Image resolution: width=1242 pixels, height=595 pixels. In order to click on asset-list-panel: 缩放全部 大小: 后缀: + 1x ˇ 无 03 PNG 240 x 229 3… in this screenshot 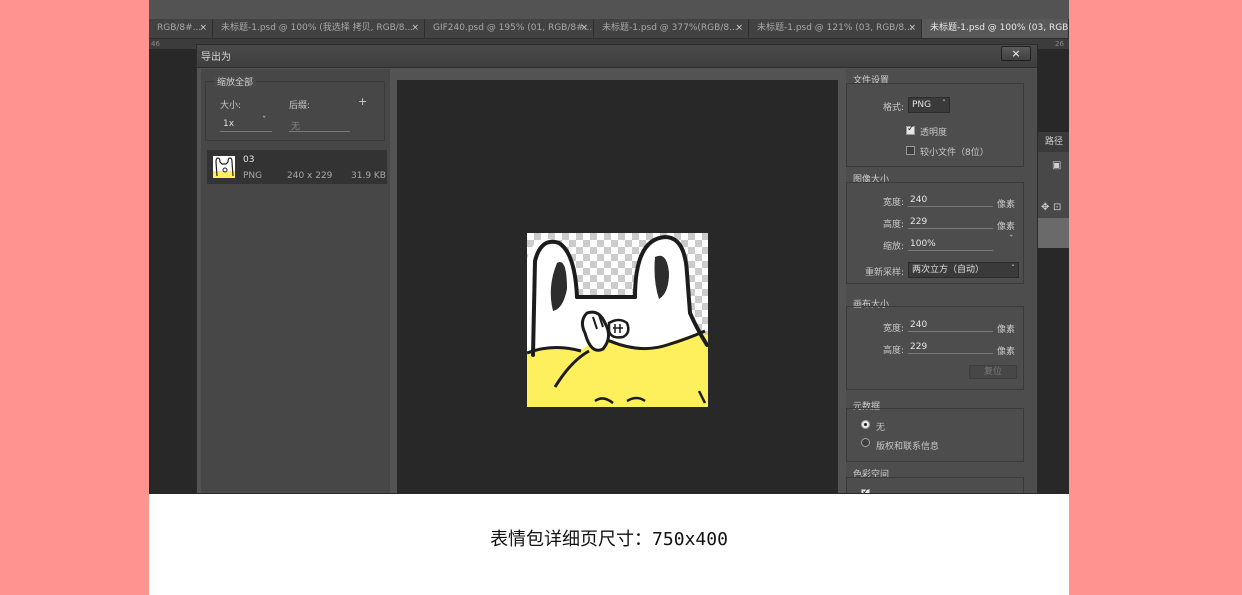, I will do `click(295, 281)`.